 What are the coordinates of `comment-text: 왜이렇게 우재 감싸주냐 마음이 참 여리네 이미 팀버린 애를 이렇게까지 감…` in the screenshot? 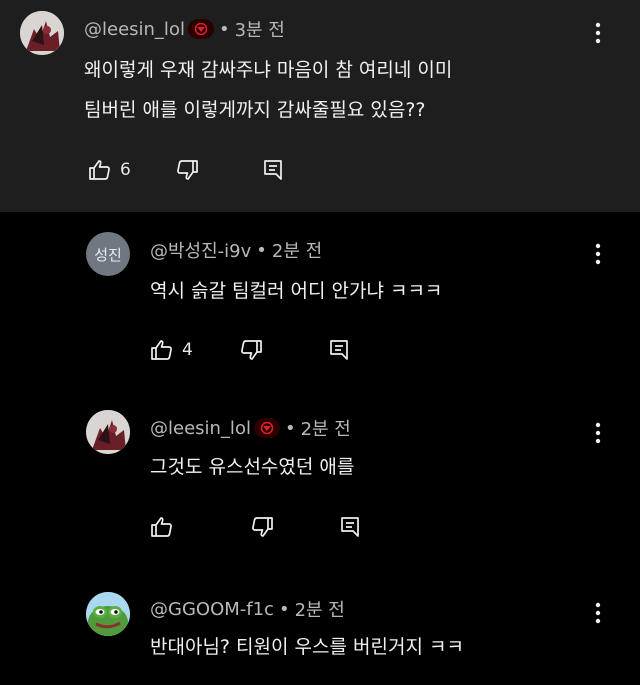 It's located at (268, 90).